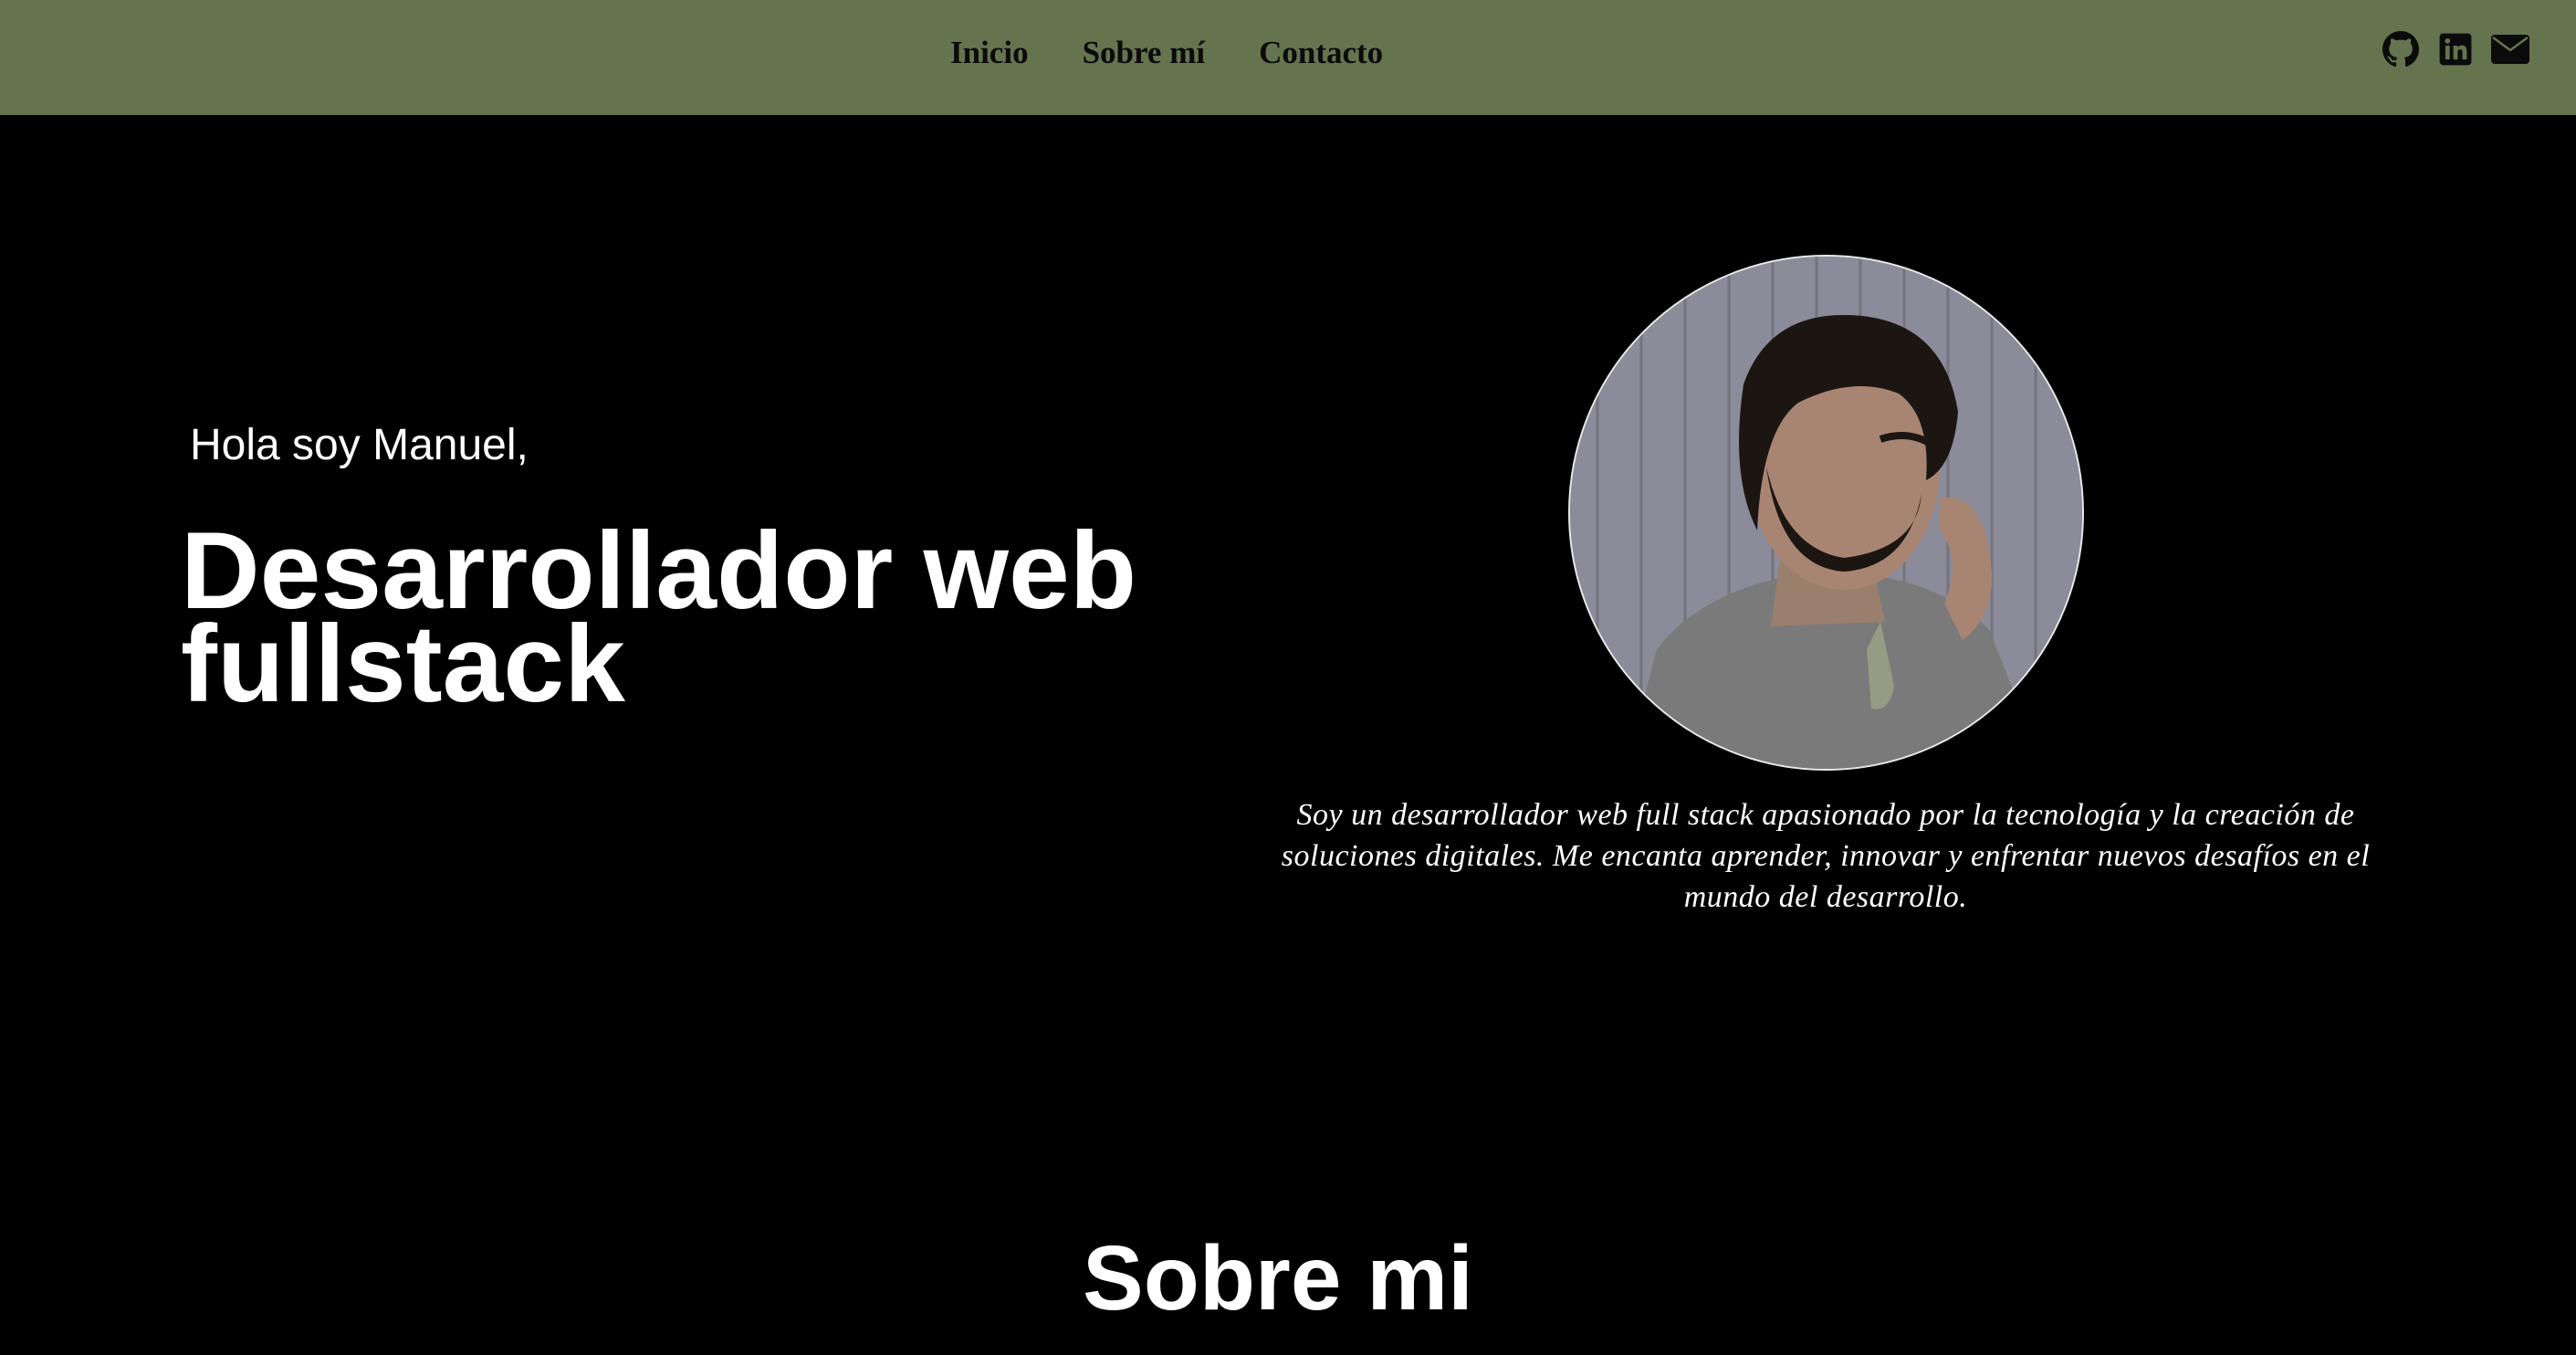 The width and height of the screenshot is (2576, 1355). Describe the element at coordinates (989, 53) in the screenshot. I see `nav-link-inicio: Inicio` at that location.